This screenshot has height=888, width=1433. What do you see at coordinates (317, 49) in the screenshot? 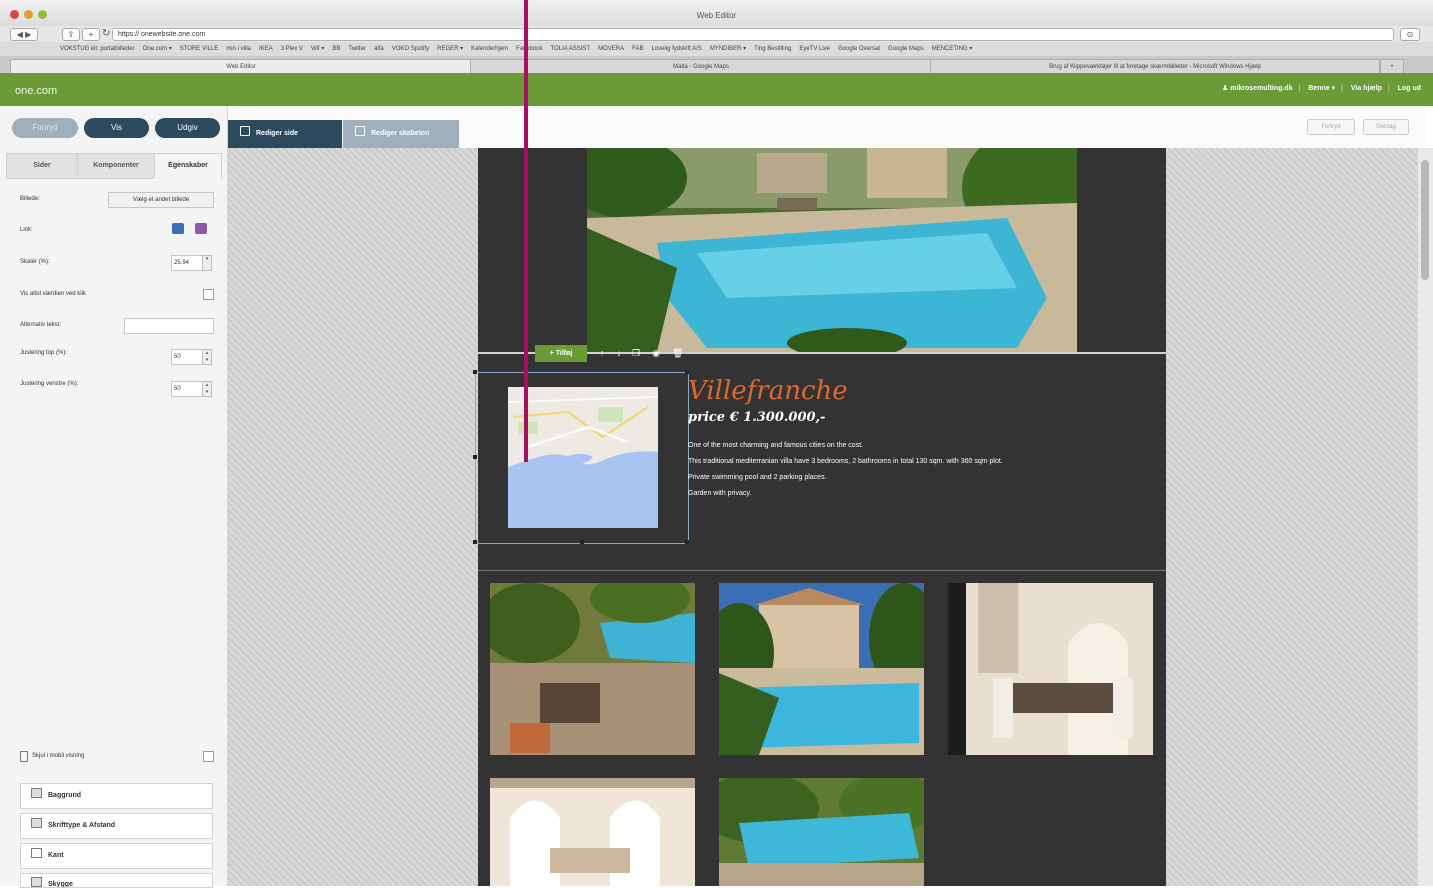
I see `bookmark-item: Wif ▾` at bounding box center [317, 49].